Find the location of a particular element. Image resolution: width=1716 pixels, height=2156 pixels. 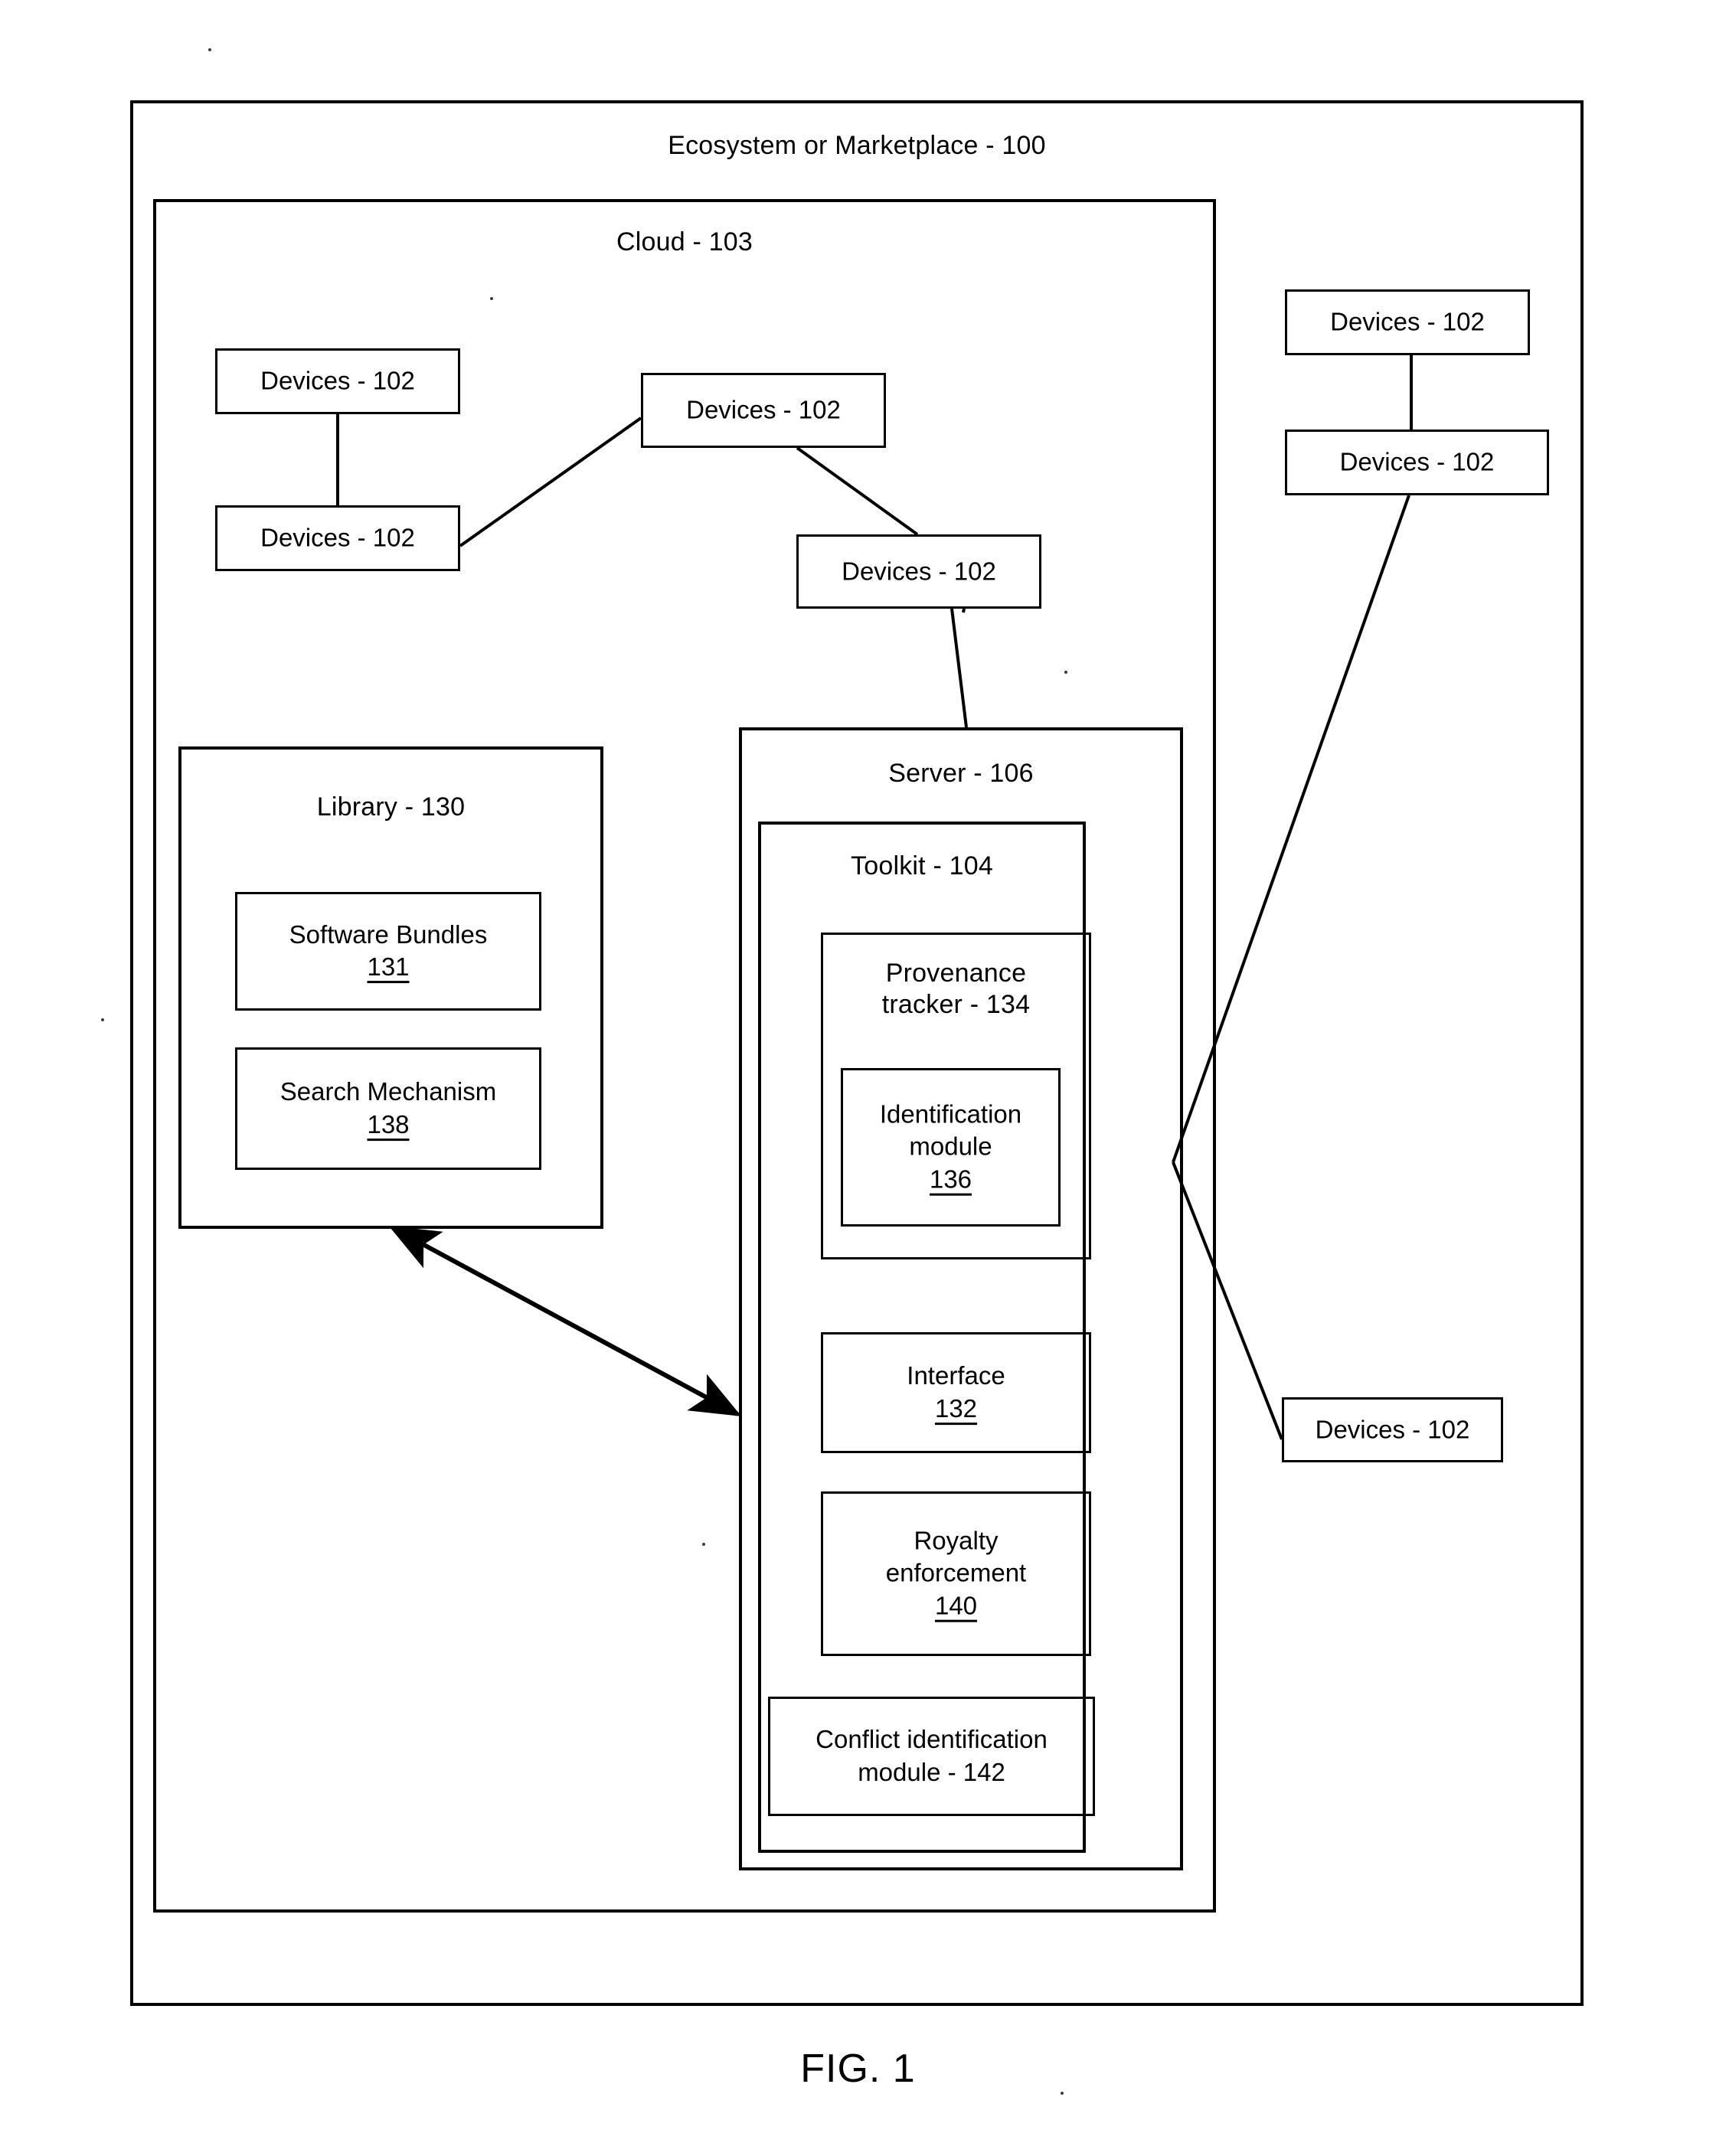

royalty-enforcement-line2: enforcement is located at coordinates (956, 1573).